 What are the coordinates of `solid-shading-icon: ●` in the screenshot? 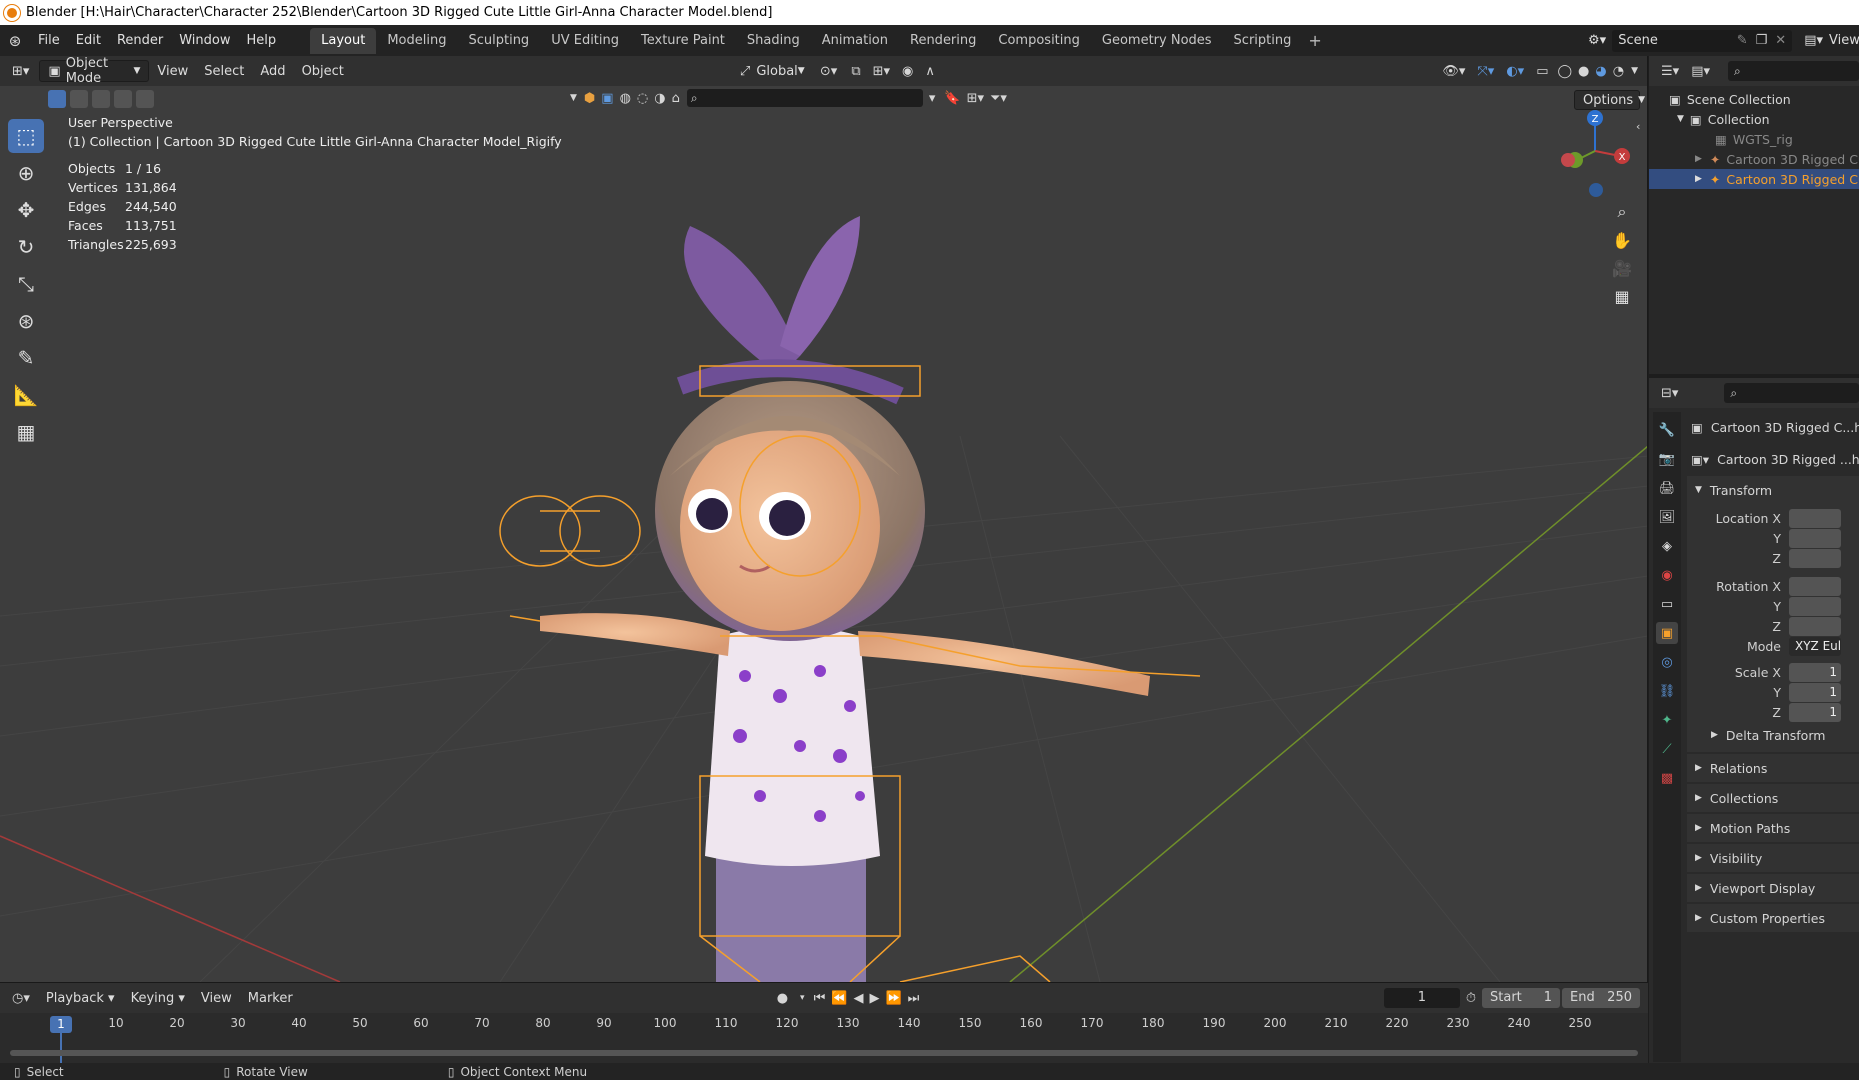 It's located at (1583, 71).